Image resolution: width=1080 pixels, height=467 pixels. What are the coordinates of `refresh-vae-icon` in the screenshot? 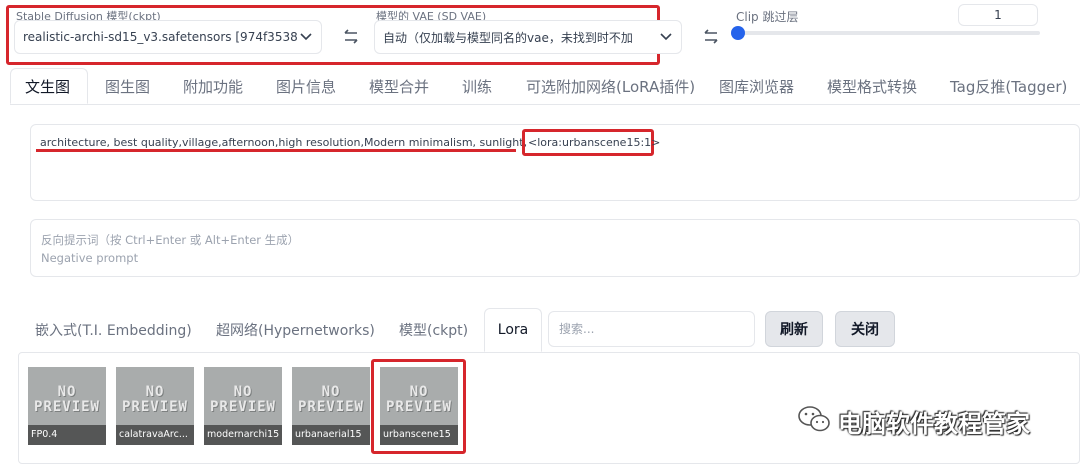 It's located at (711, 37).